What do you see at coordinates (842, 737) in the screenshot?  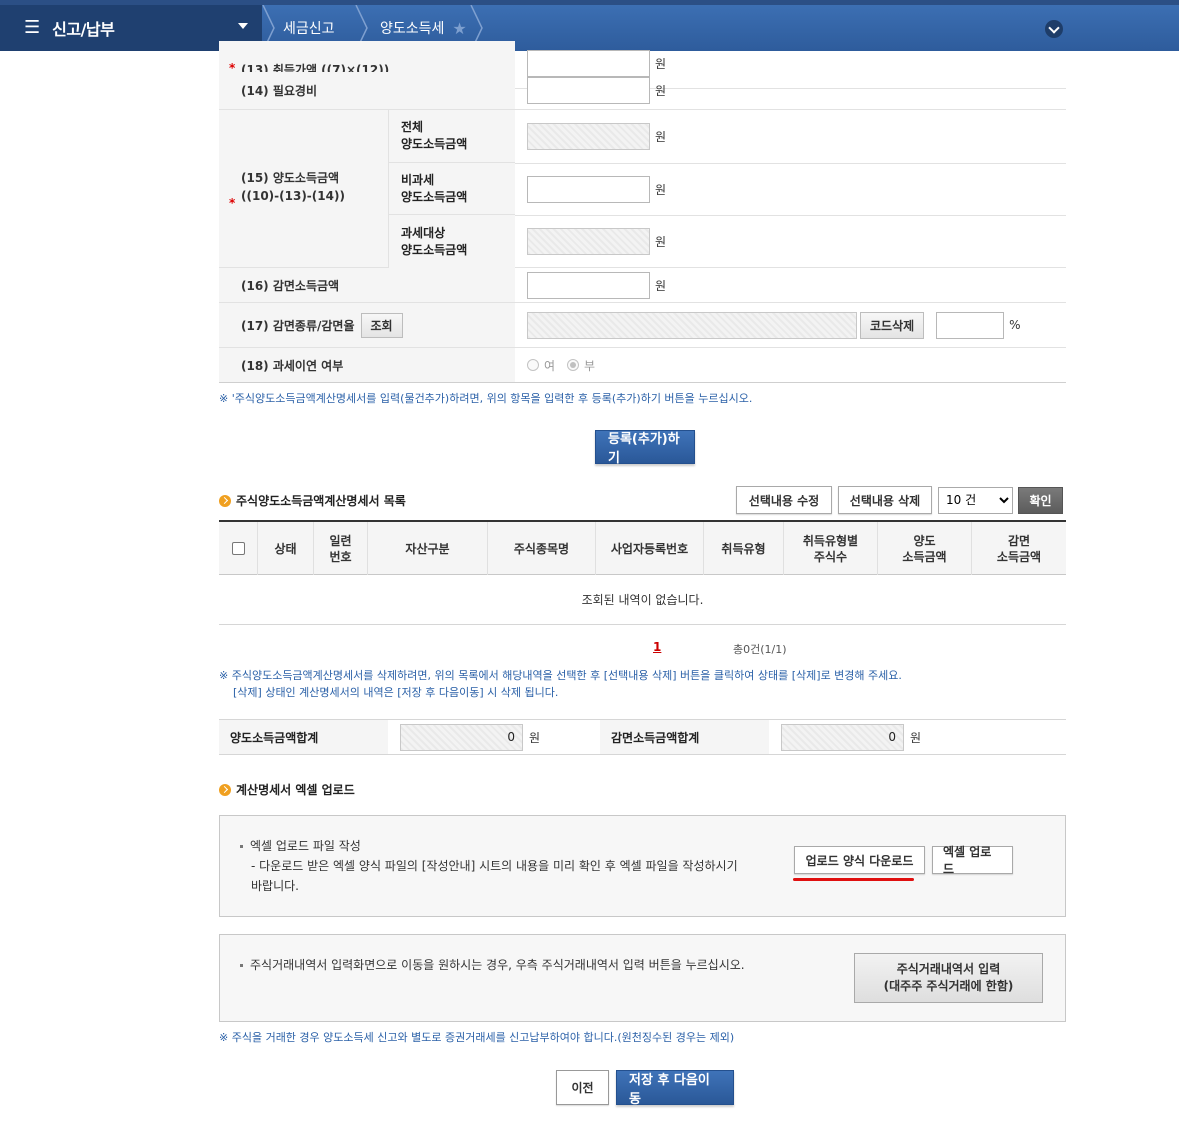 I see `total-reduced-income-value: 0` at bounding box center [842, 737].